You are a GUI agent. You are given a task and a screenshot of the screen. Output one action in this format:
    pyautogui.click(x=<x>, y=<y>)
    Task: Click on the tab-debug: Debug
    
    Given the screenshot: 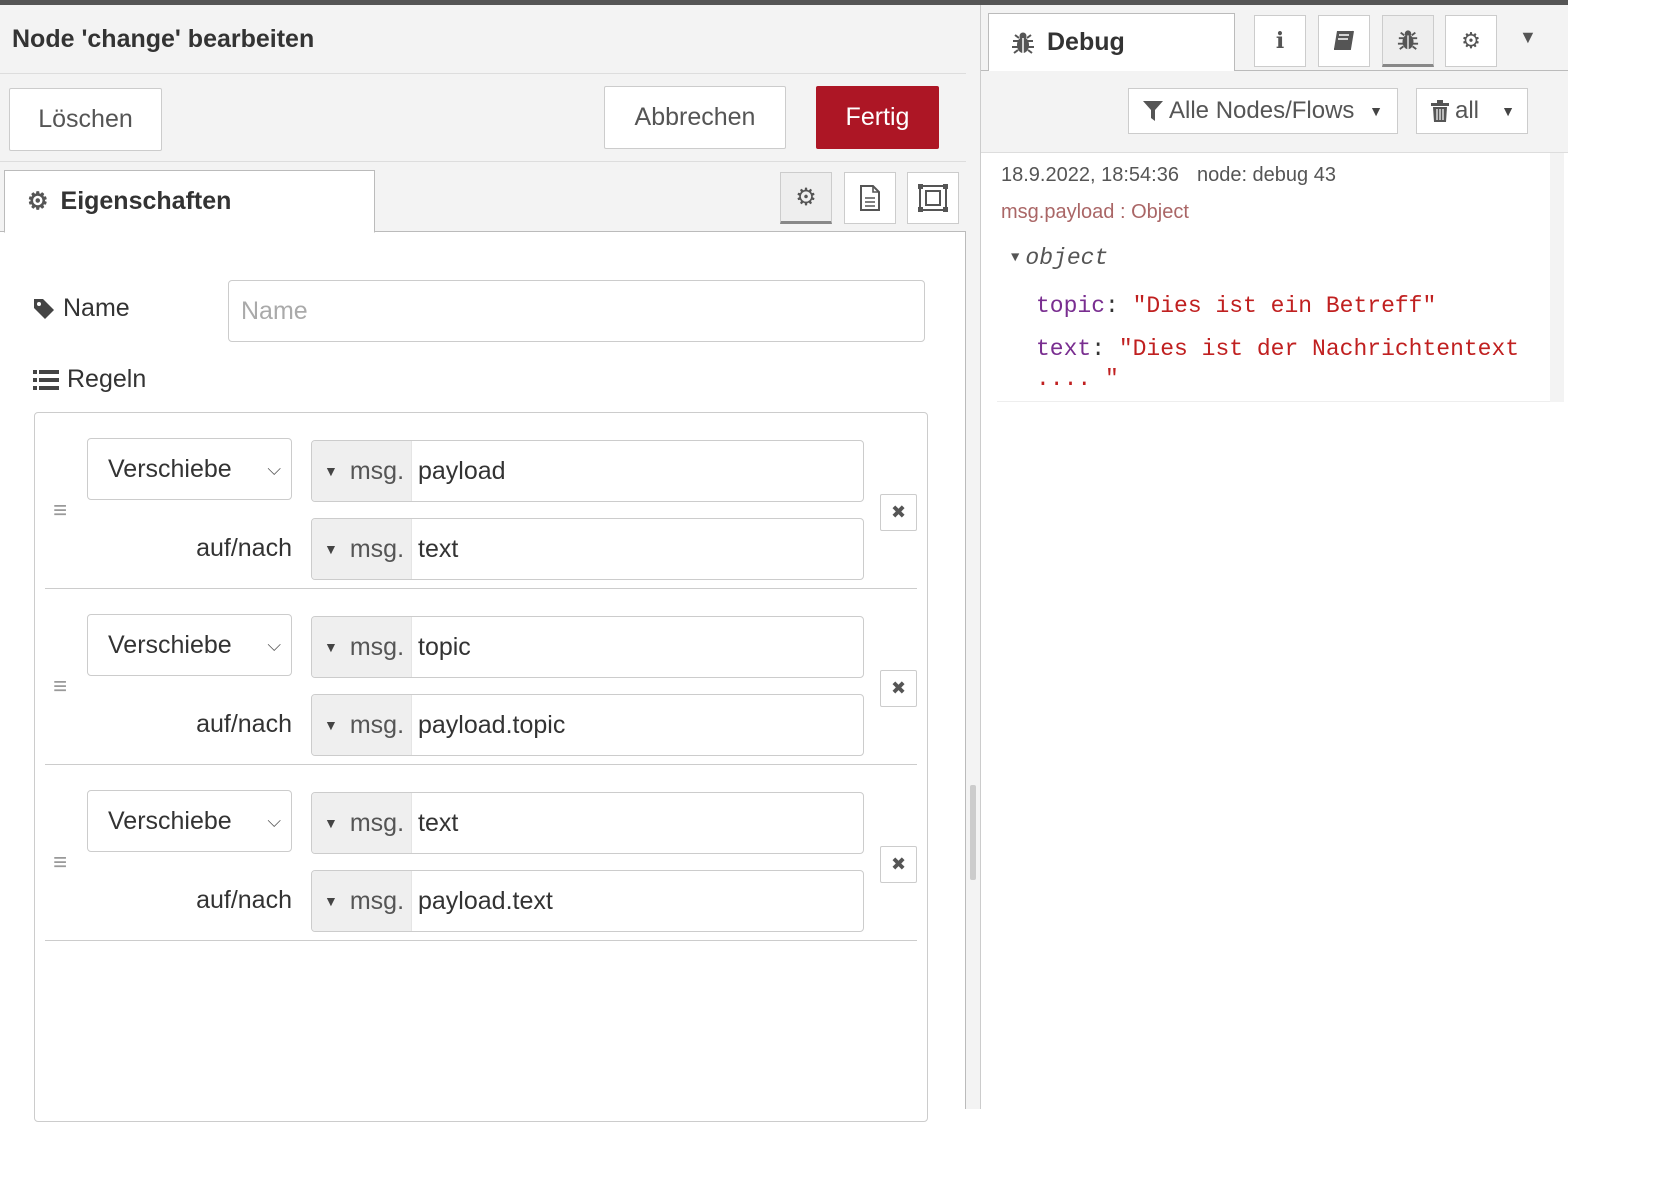 What is the action you would take?
    pyautogui.click(x=1111, y=42)
    